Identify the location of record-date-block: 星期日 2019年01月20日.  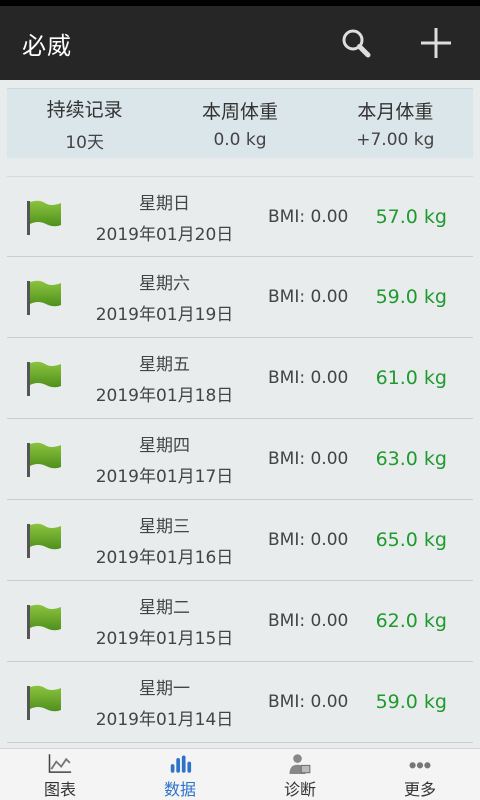
(164, 217).